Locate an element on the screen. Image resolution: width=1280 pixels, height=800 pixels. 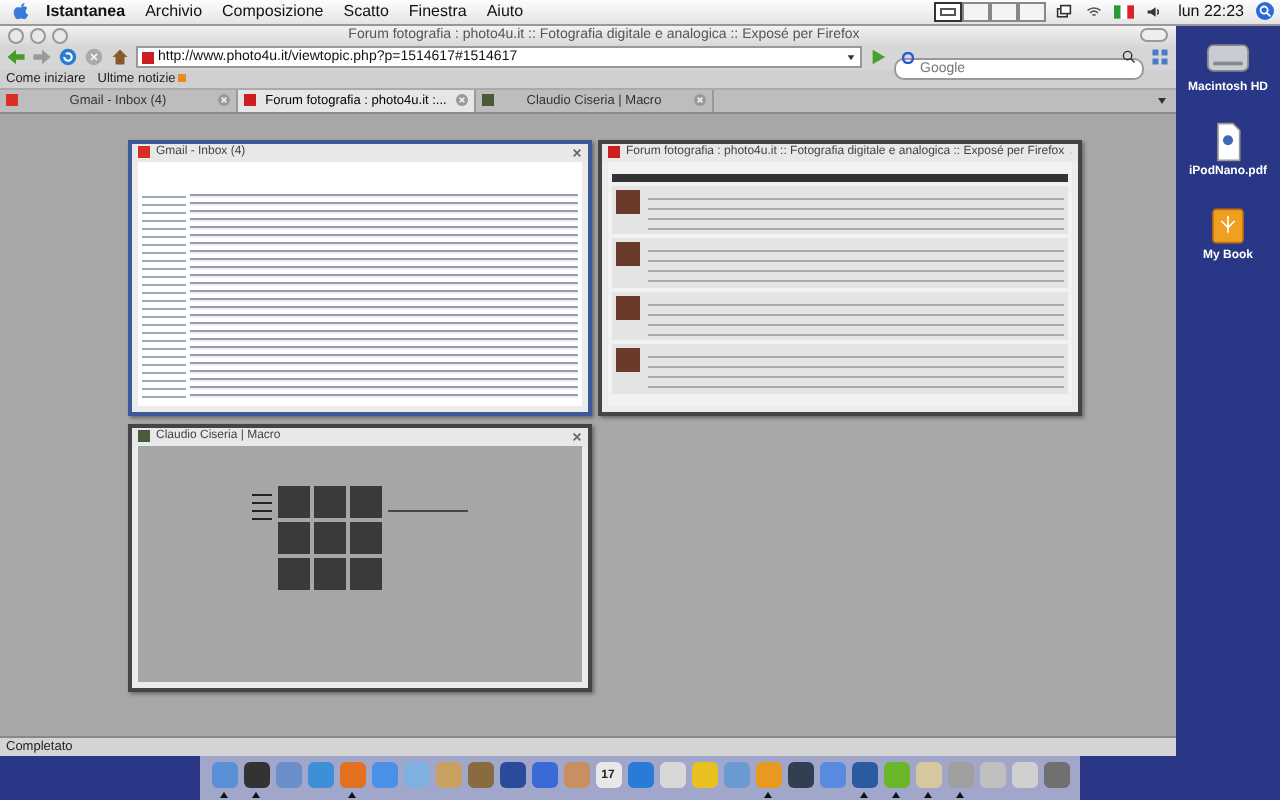
volume-icon is located at coordinates (1154, 11).